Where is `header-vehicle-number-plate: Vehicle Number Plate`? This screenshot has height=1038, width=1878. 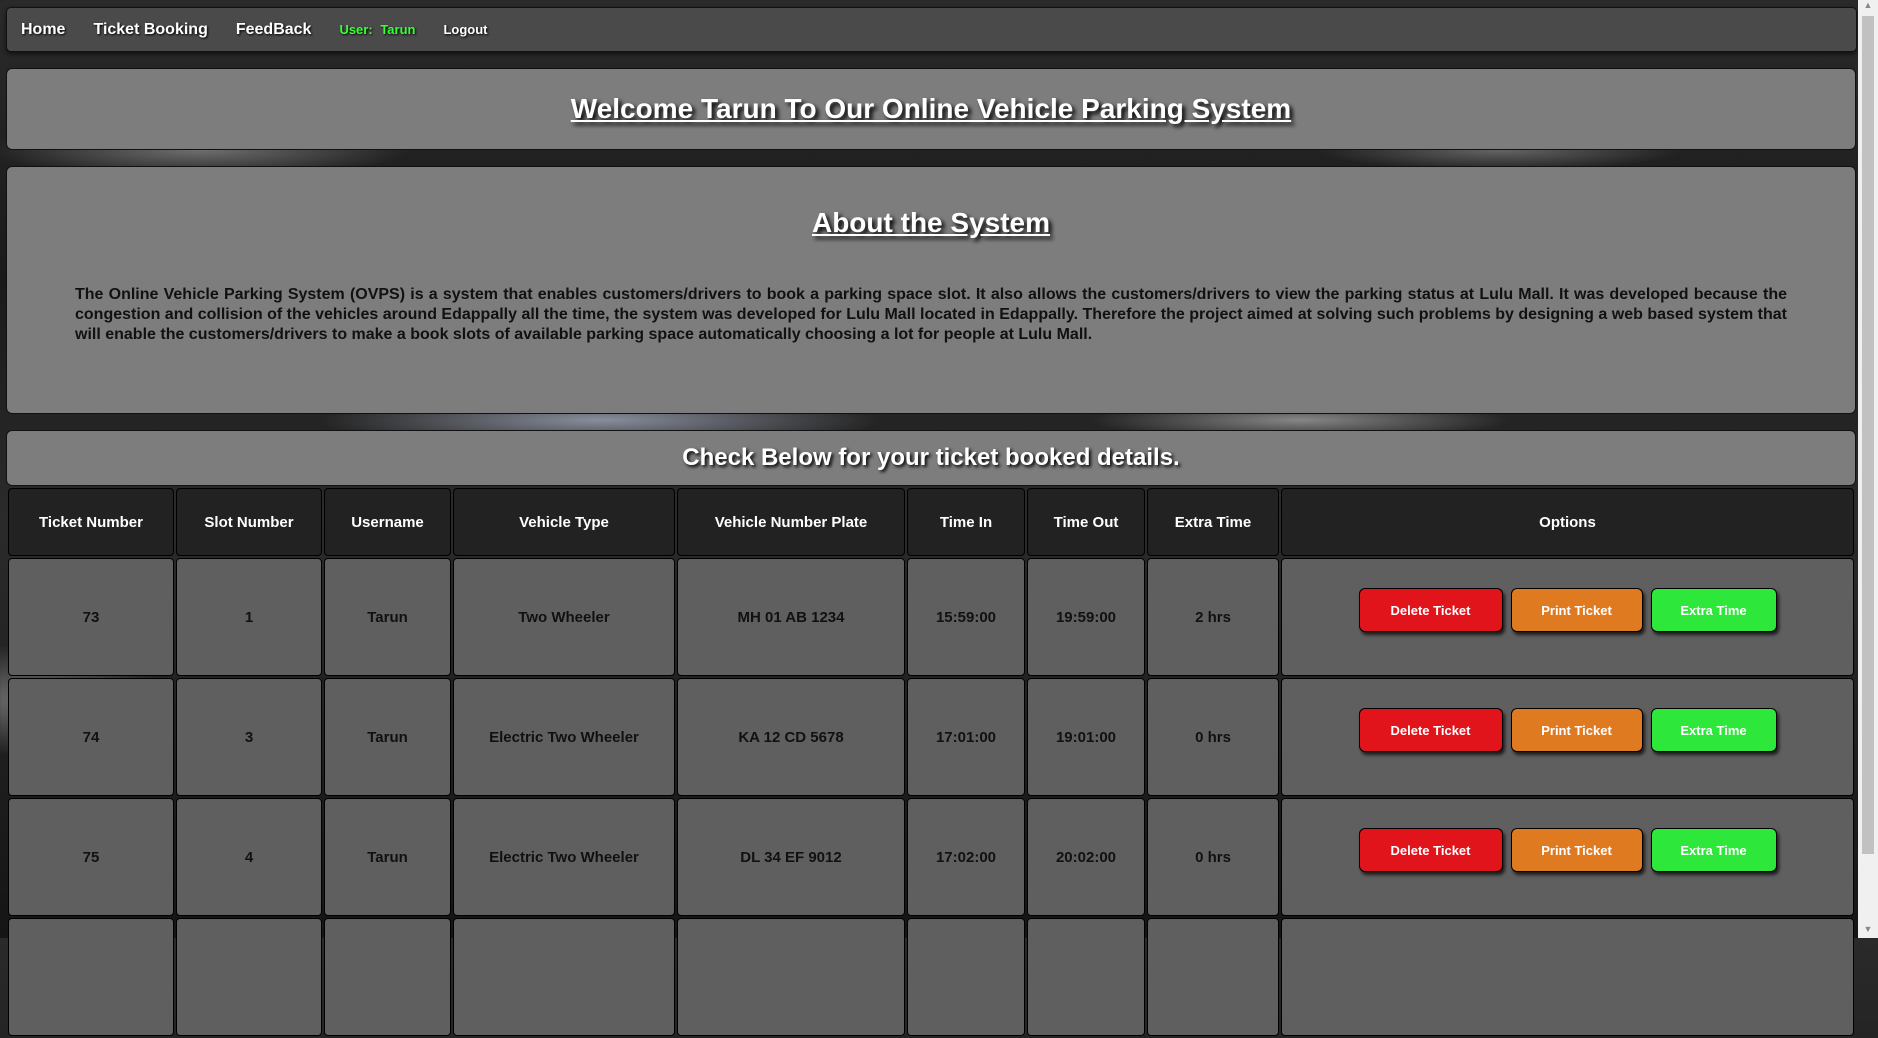
header-vehicle-number-plate: Vehicle Number Plate is located at coordinates (791, 522).